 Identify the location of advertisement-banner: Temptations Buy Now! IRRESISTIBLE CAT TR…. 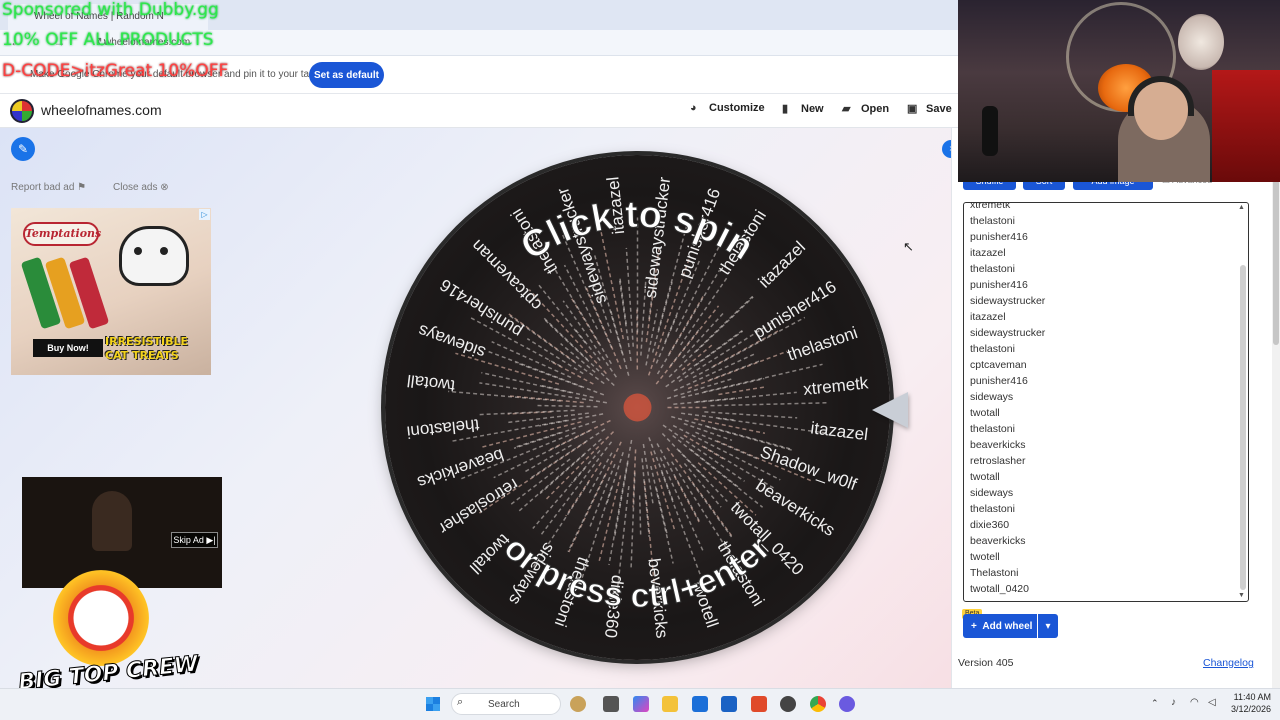
(111, 291).